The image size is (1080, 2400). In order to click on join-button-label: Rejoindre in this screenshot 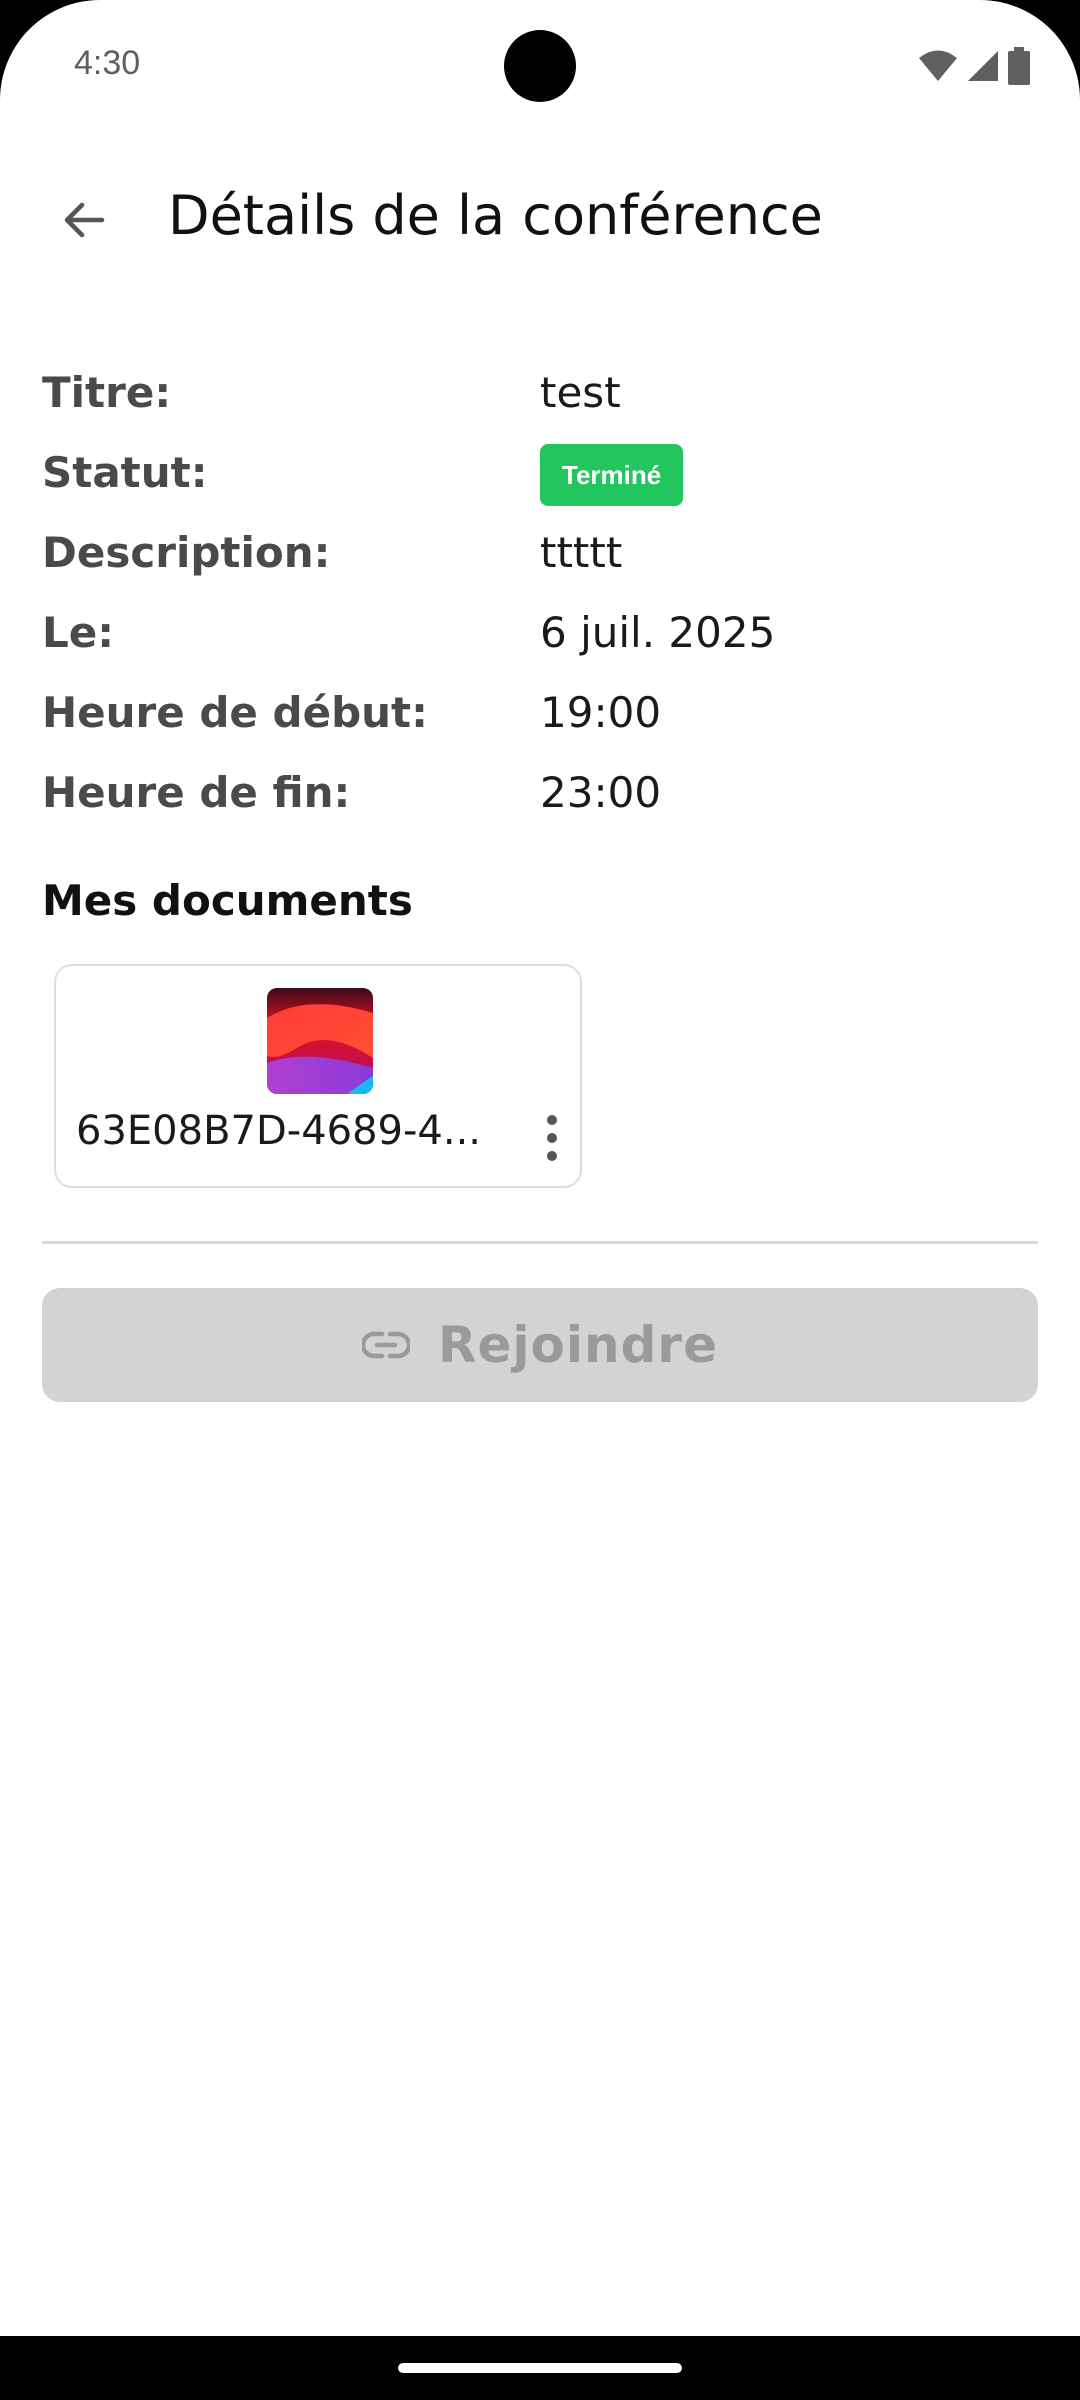, I will do `click(578, 1345)`.